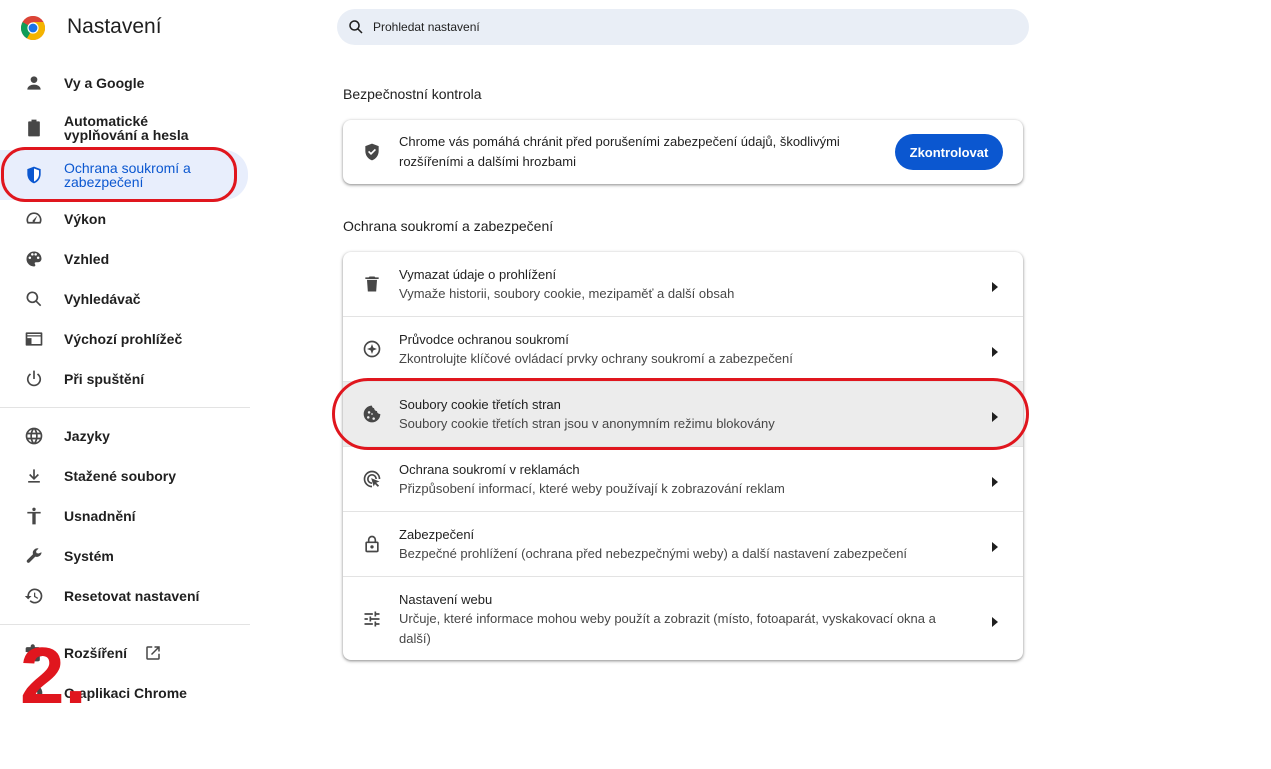 This screenshot has height=769, width=1271. I want to click on sidebar-item-you-and-google: Vy a Google, so click(124, 83).